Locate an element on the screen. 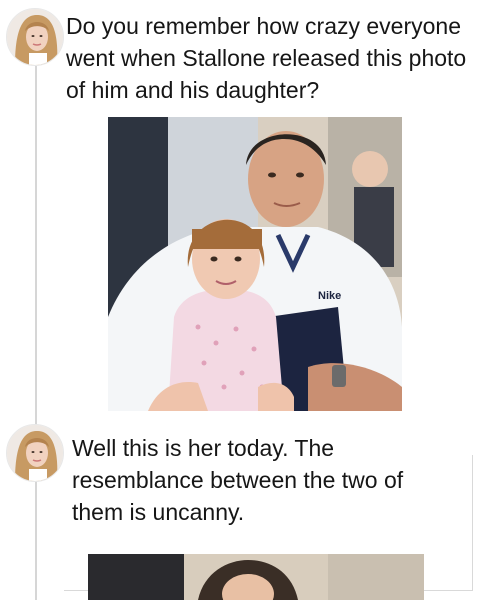 The width and height of the screenshot is (480, 600). photo-illustration is located at coordinates (256, 577).